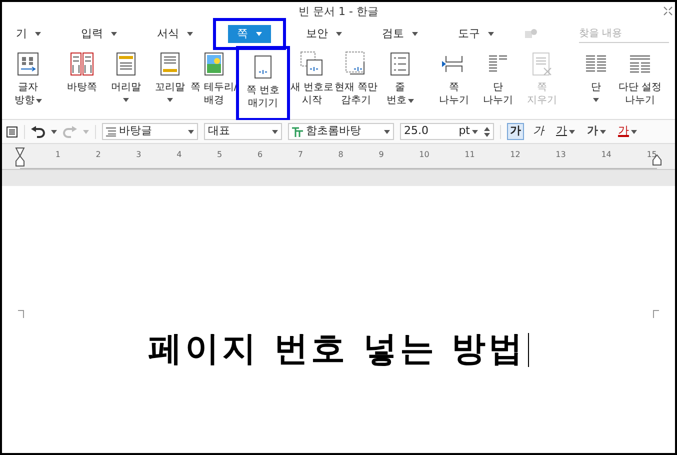 The width and height of the screenshot is (677, 455). What do you see at coordinates (249, 34) in the screenshot?
I see `menu-tab: 쪽` at bounding box center [249, 34].